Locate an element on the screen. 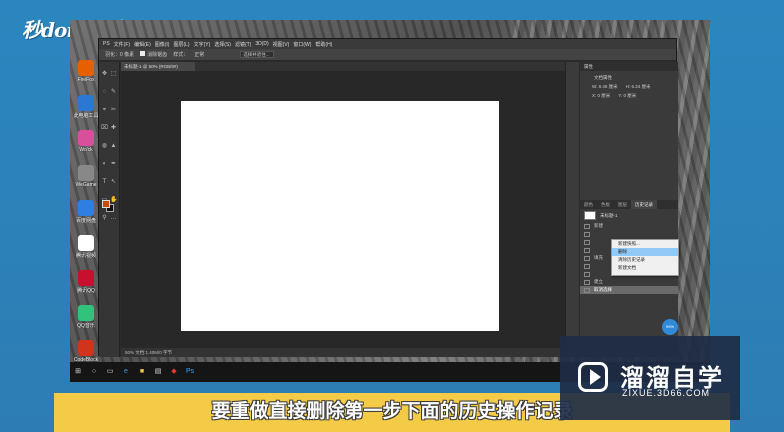  desktop-icon-label: 此电脑工具 is located at coordinates (86, 116).